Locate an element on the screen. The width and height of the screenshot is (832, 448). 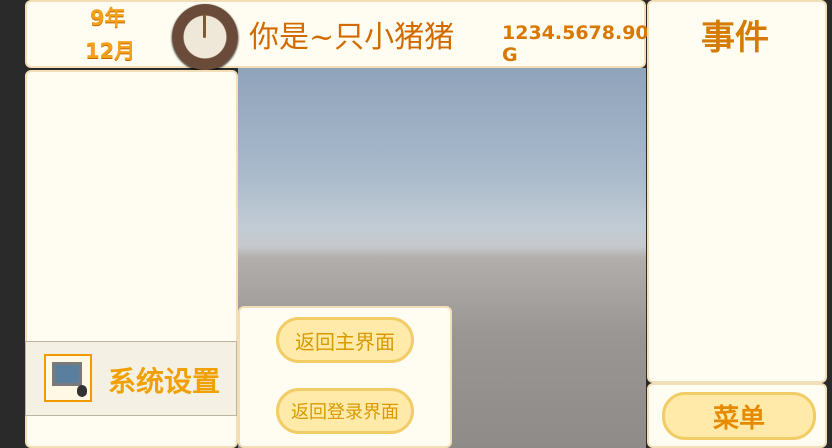
menu-button: 菜单 is located at coordinates (739, 416).